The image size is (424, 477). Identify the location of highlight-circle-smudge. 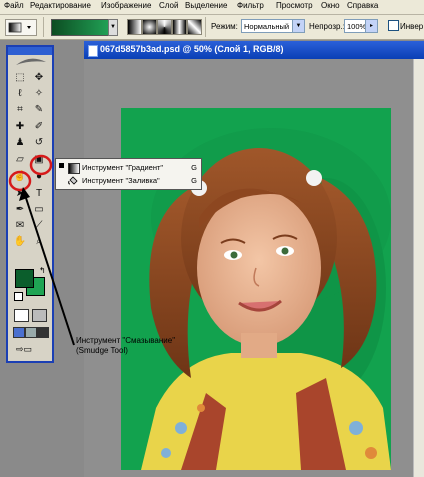
(20, 181).